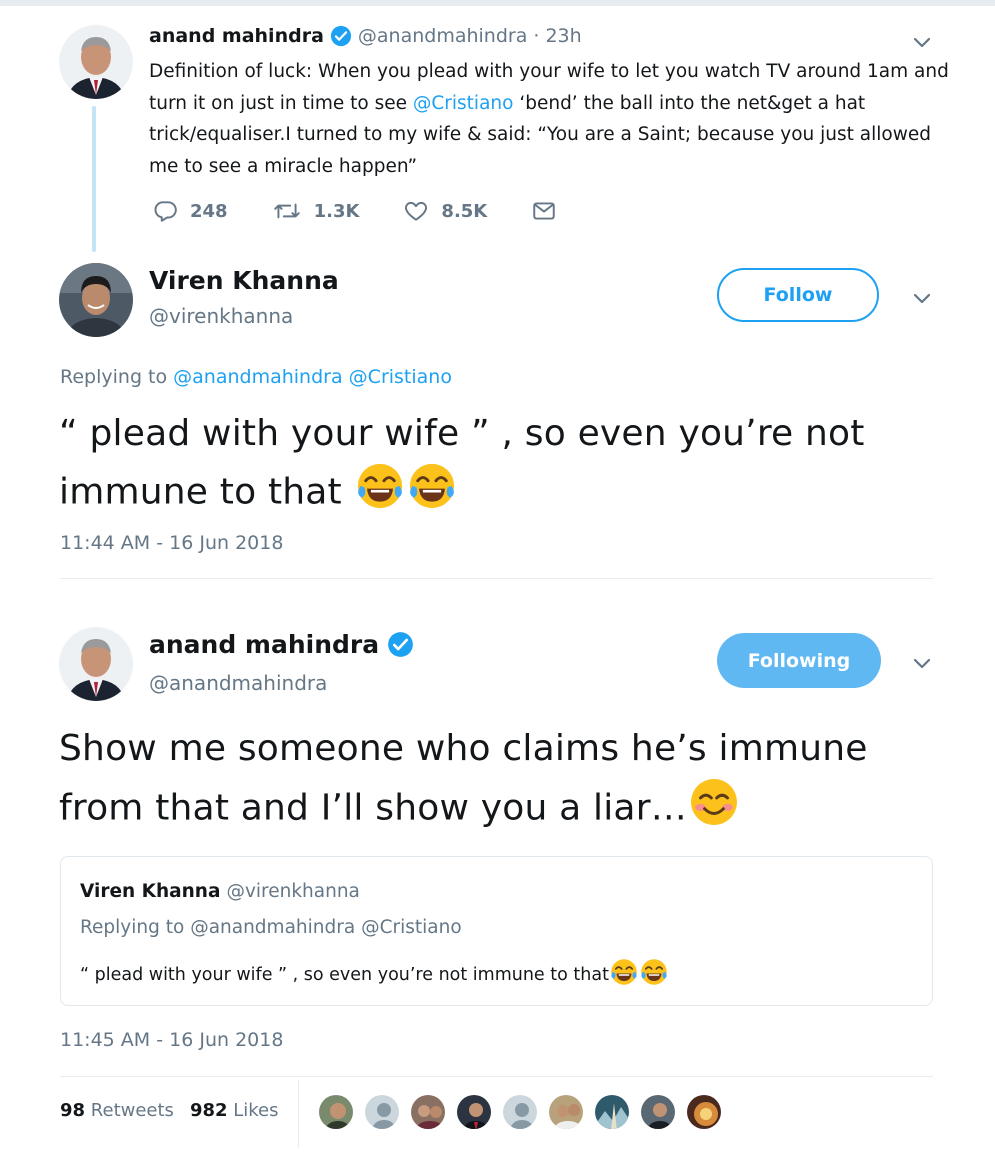 The width and height of the screenshot is (995, 1157). Describe the element at coordinates (221, 316) in the screenshot. I see `reply-author-handle: @virenkhanna` at that location.